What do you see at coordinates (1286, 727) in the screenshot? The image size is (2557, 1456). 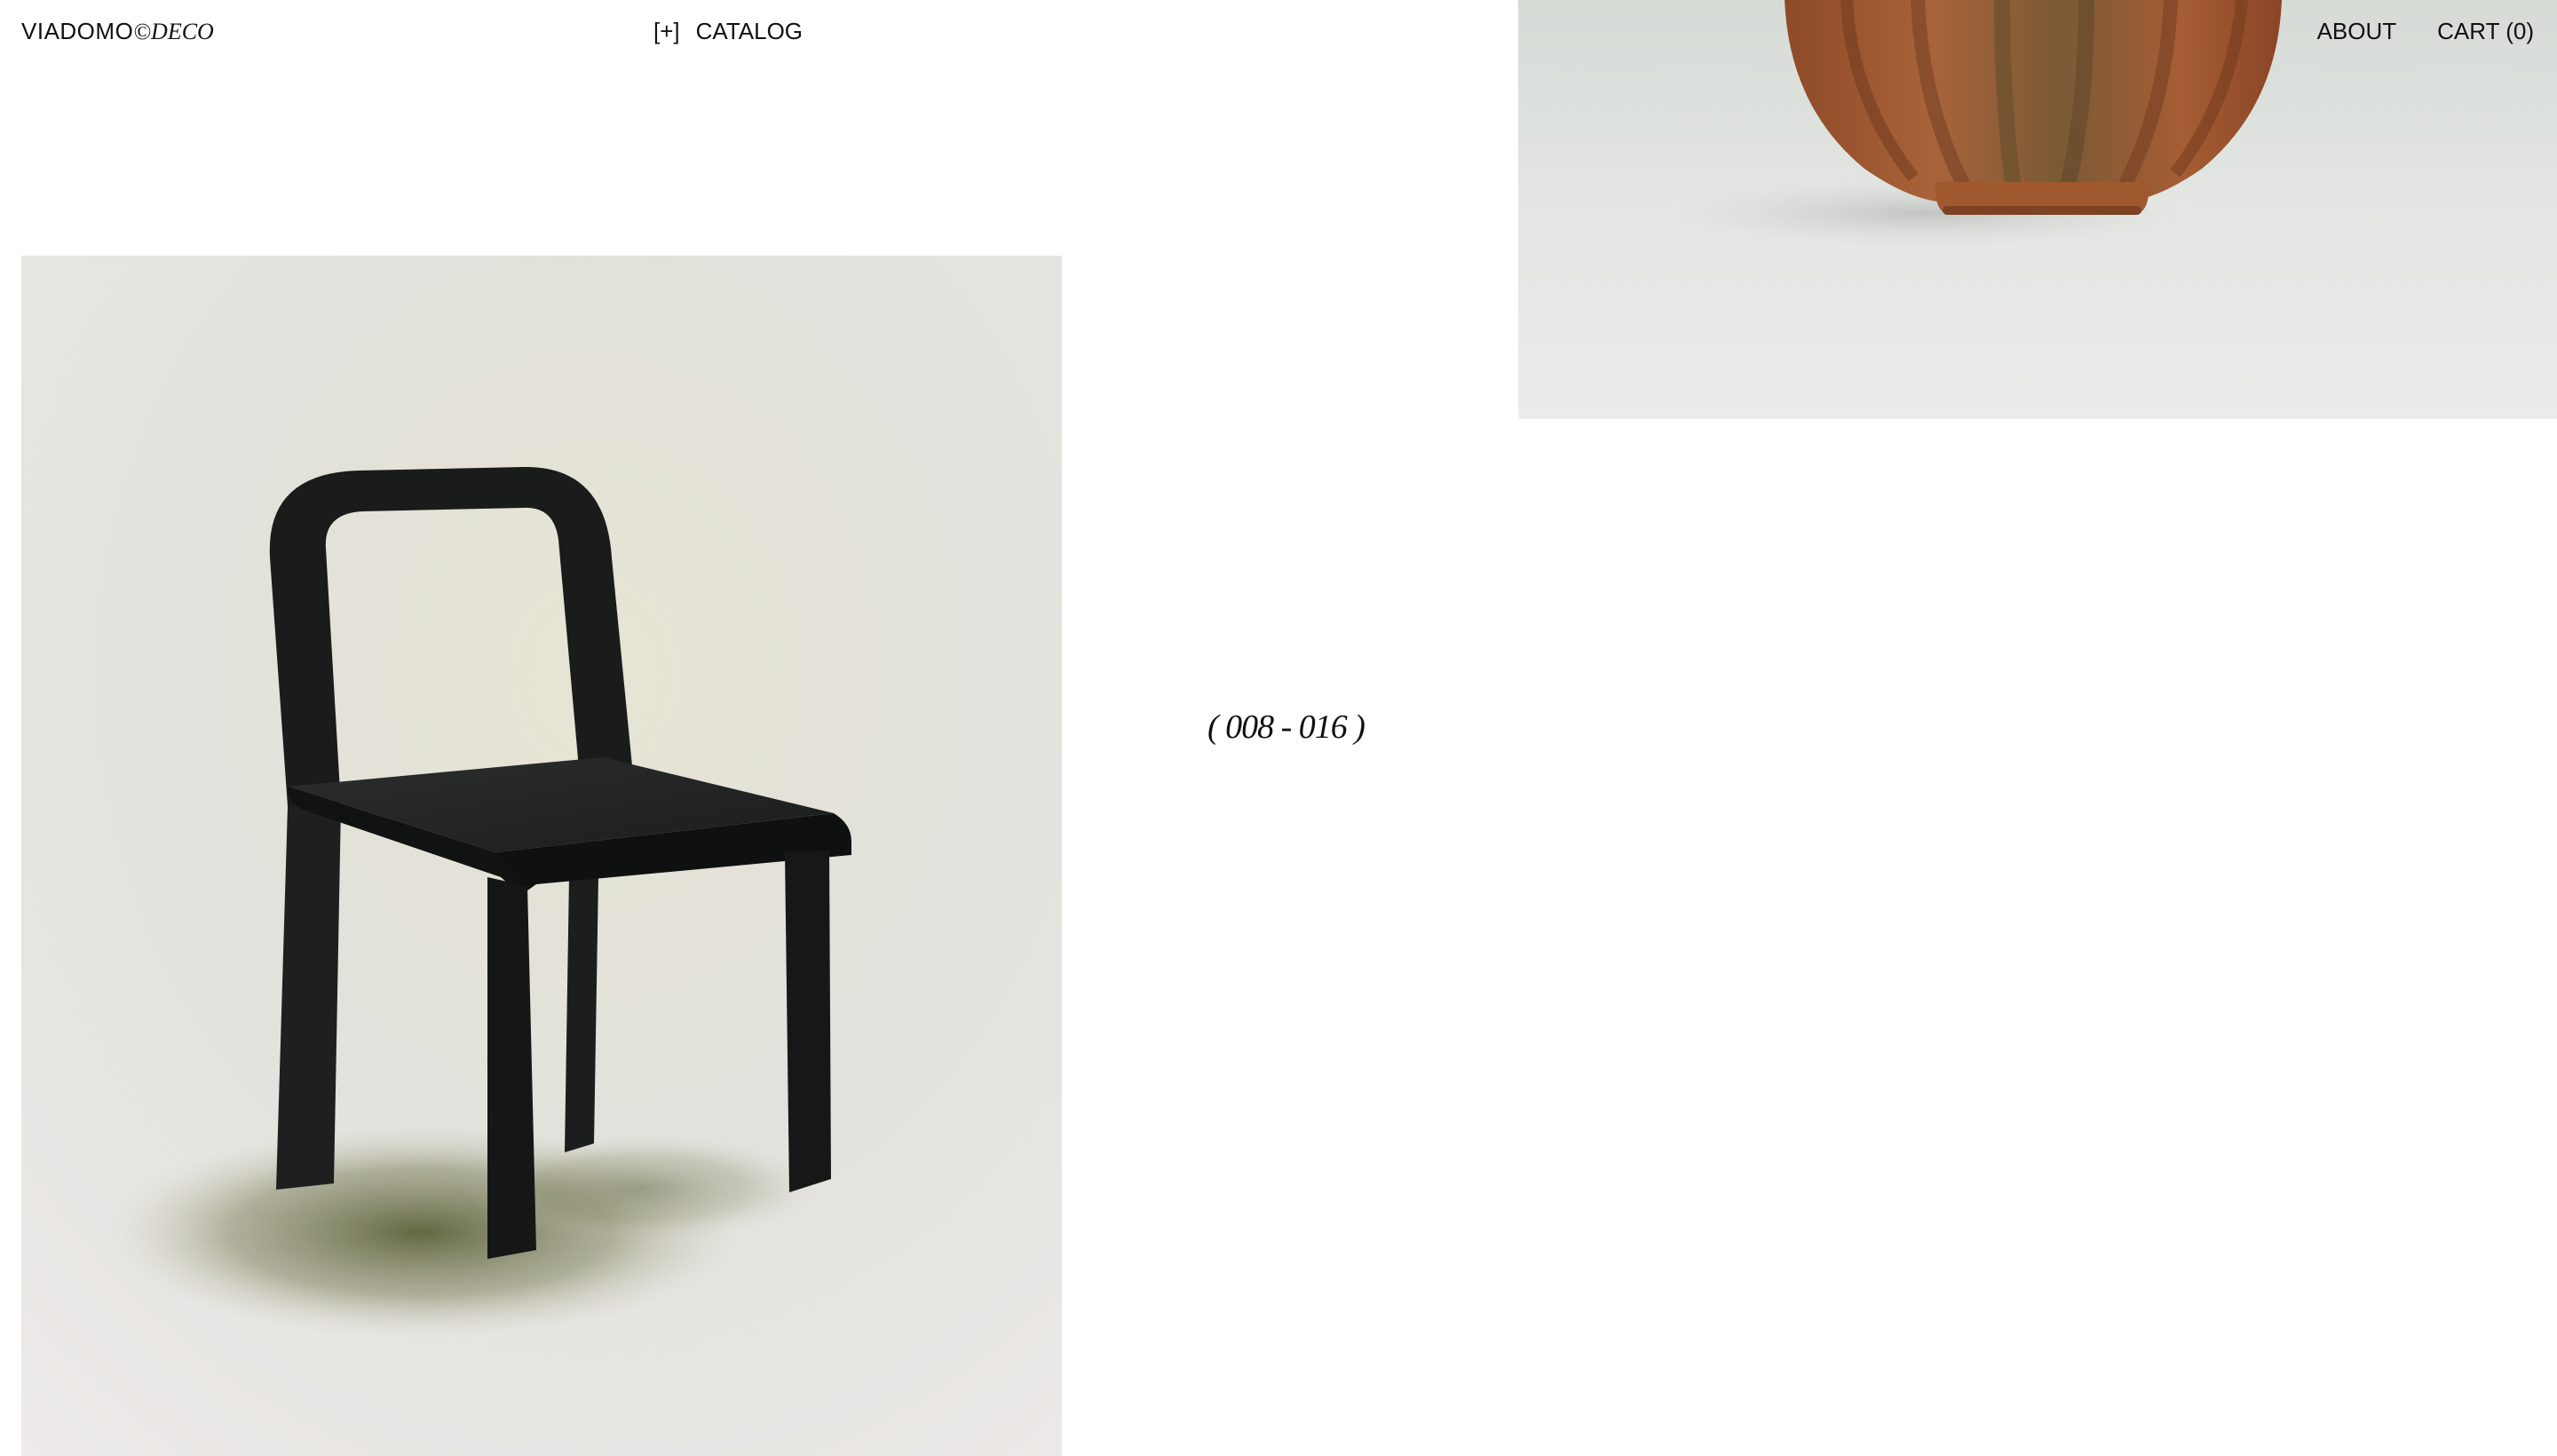 I see `range-counter: ( 008 - 016 )` at bounding box center [1286, 727].